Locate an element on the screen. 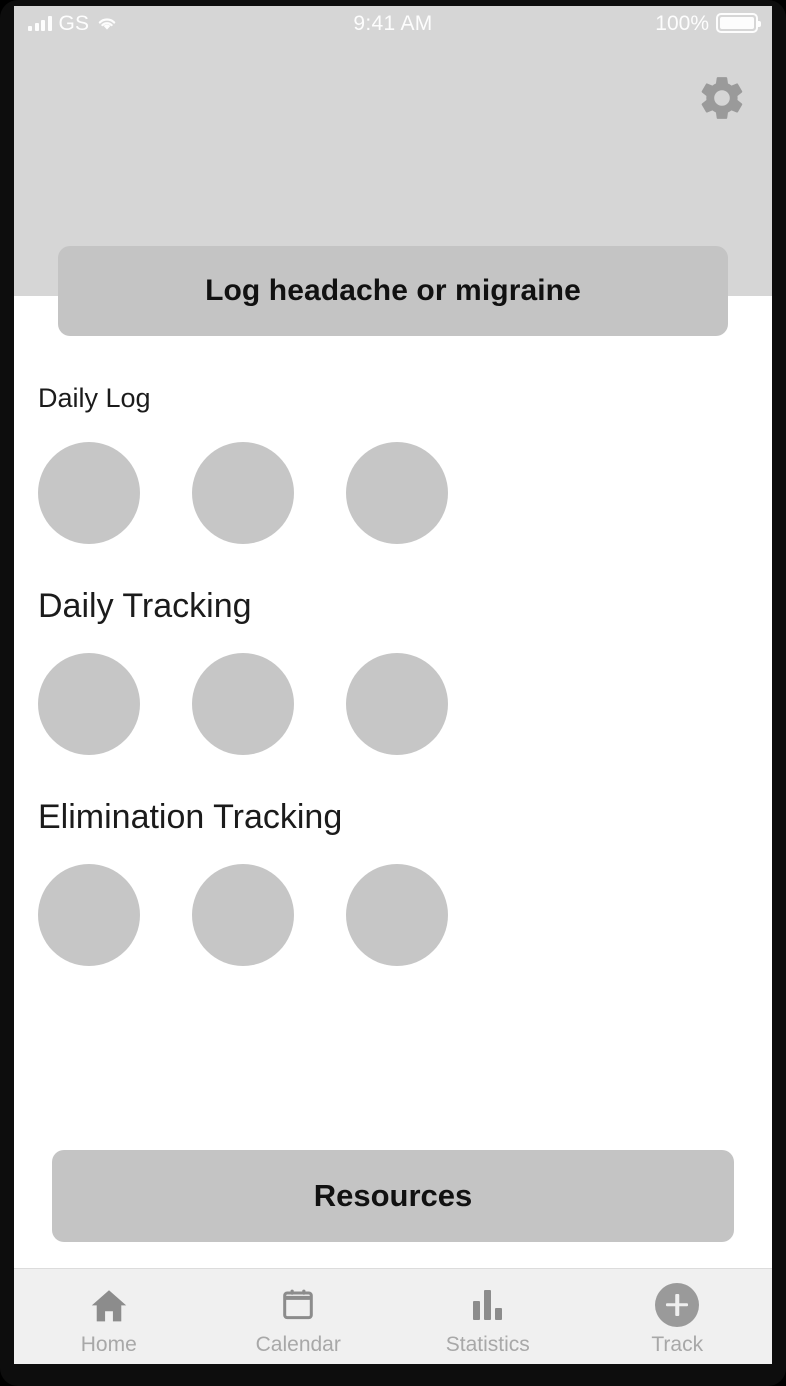 This screenshot has height=1386, width=786. settings-button is located at coordinates (722, 100).